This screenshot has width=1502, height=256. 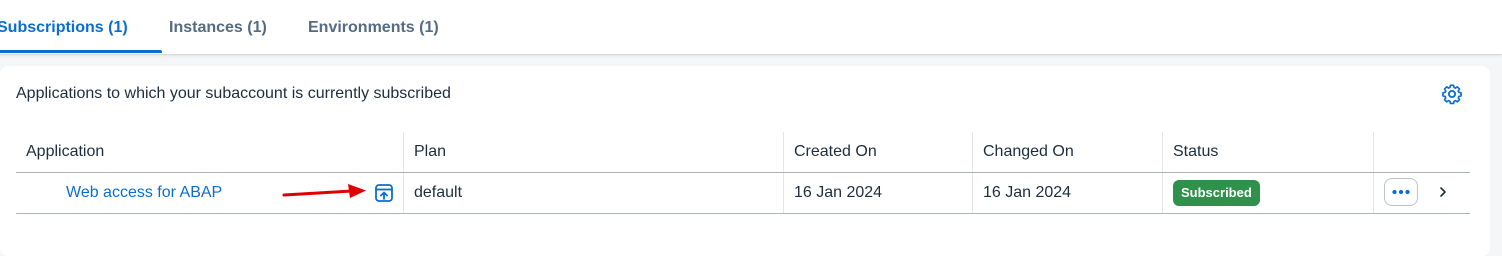 I want to click on cell-plan: default, so click(x=593, y=193).